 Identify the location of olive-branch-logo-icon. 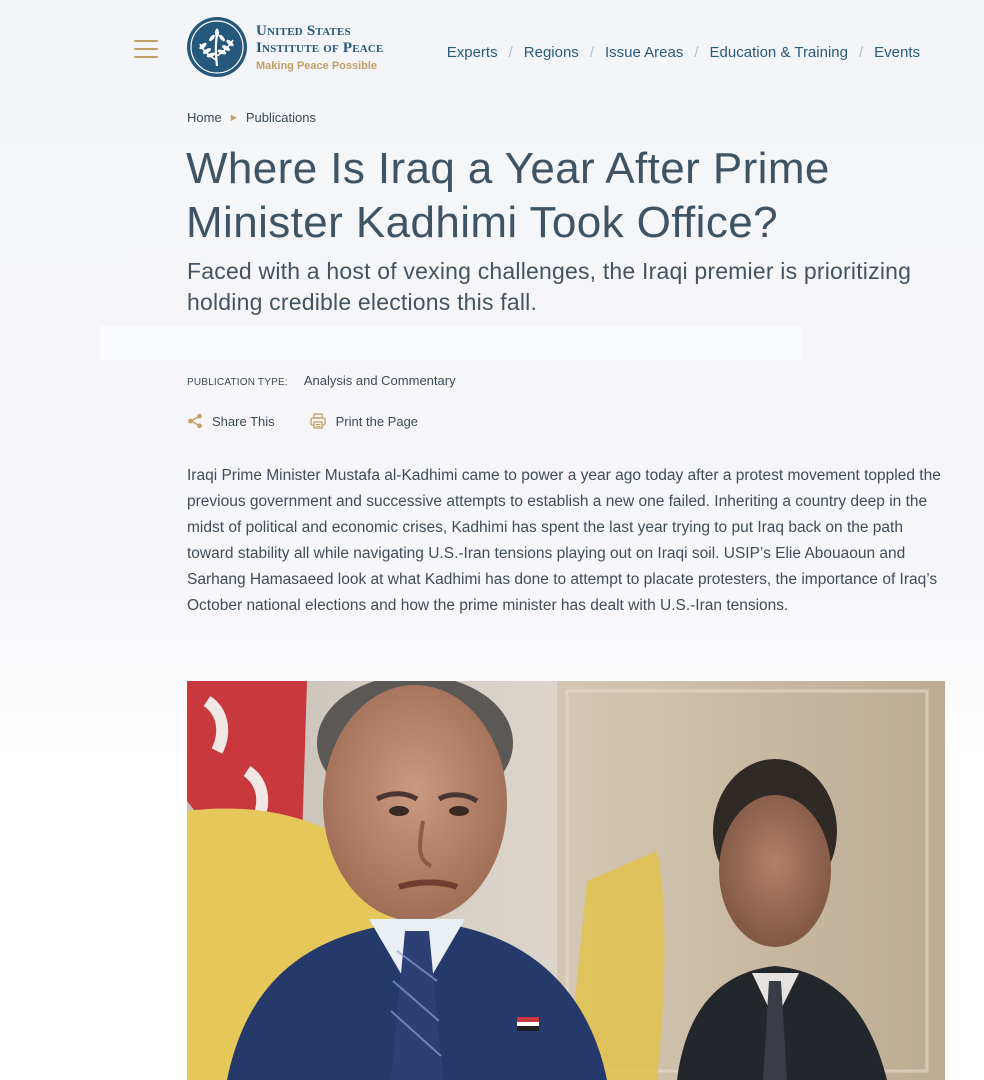
(217, 47).